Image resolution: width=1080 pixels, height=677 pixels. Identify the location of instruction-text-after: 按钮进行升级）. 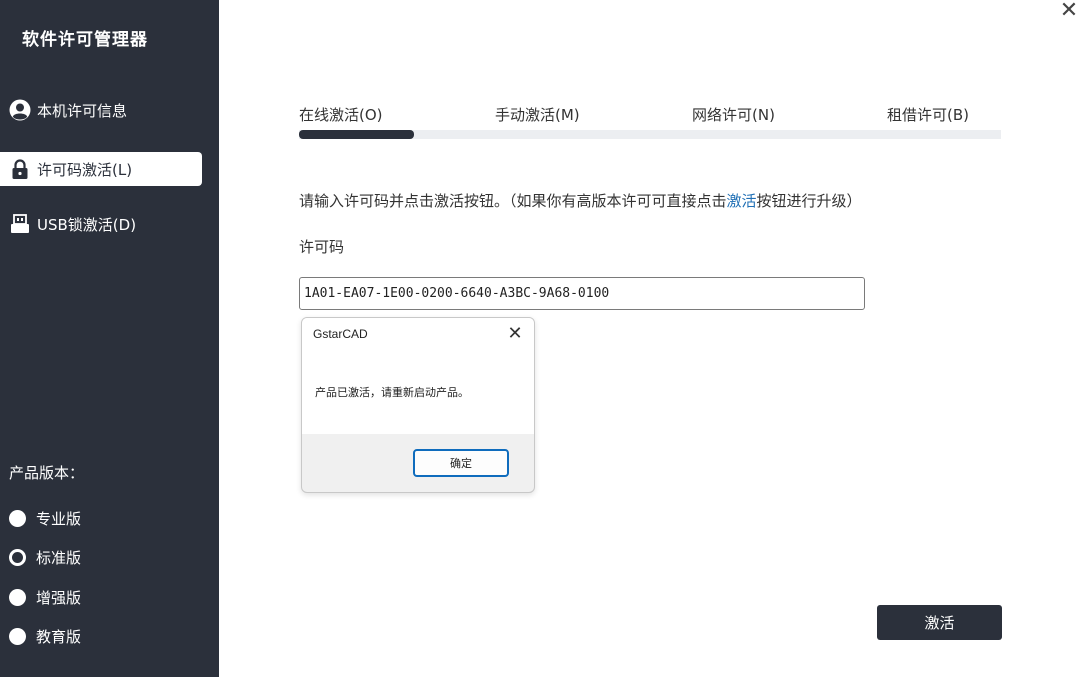
(809, 201).